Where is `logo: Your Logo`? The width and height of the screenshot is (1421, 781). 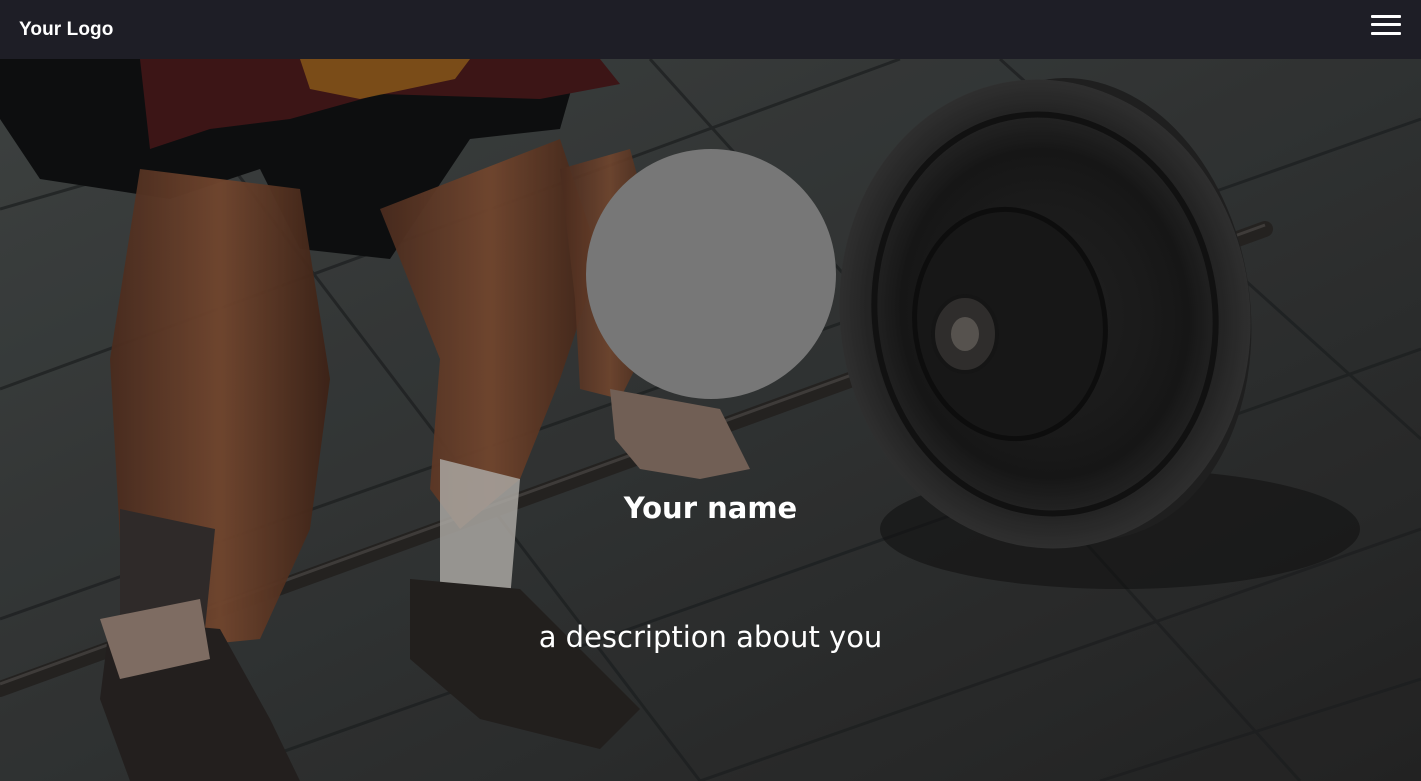
logo: Your Logo is located at coordinates (66, 30).